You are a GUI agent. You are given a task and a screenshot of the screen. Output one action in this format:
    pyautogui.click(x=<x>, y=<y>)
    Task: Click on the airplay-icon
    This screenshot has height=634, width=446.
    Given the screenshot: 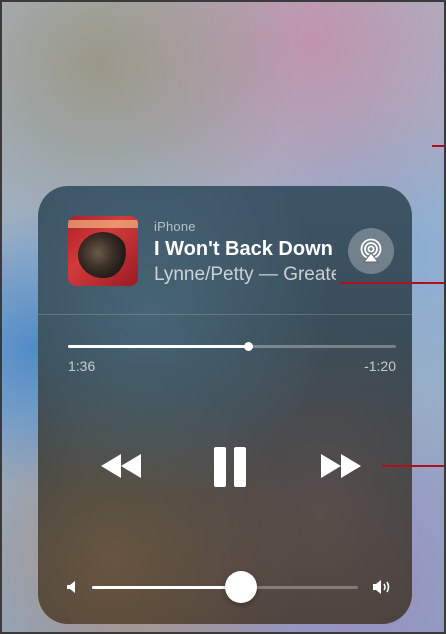 What is the action you would take?
    pyautogui.click(x=371, y=250)
    